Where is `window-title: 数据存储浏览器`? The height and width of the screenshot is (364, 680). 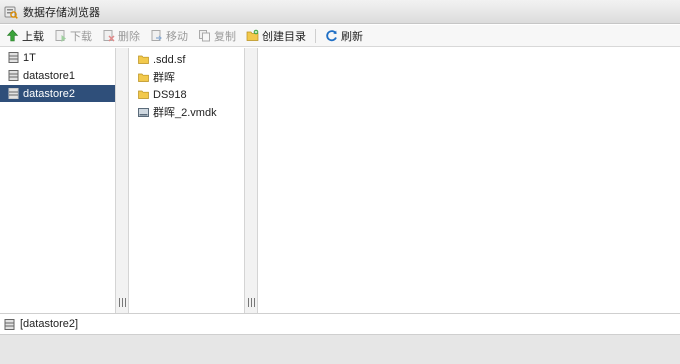 window-title: 数据存储浏览器 is located at coordinates (61, 12).